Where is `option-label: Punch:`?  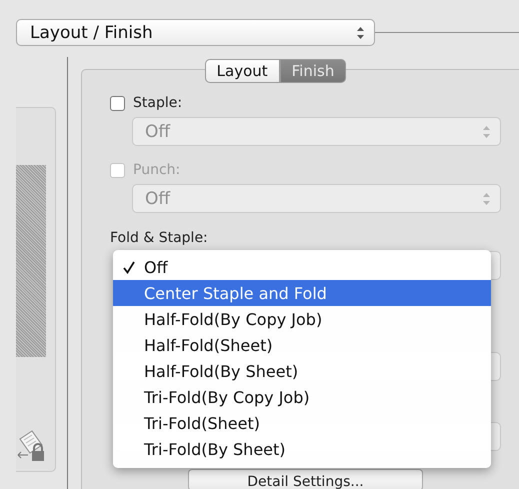 option-label: Punch: is located at coordinates (156, 170).